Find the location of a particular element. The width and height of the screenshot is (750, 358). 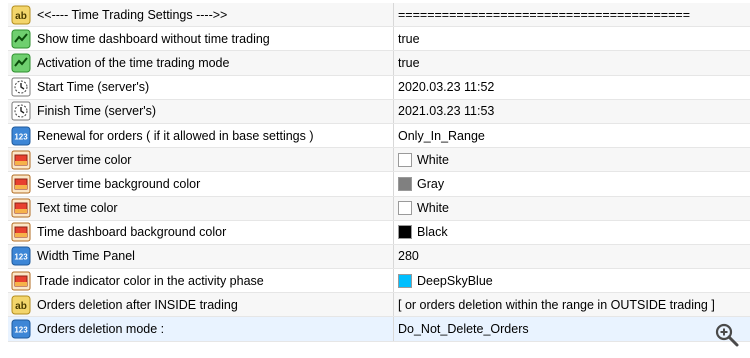

parameter-name: Server time color is located at coordinates (84, 159).